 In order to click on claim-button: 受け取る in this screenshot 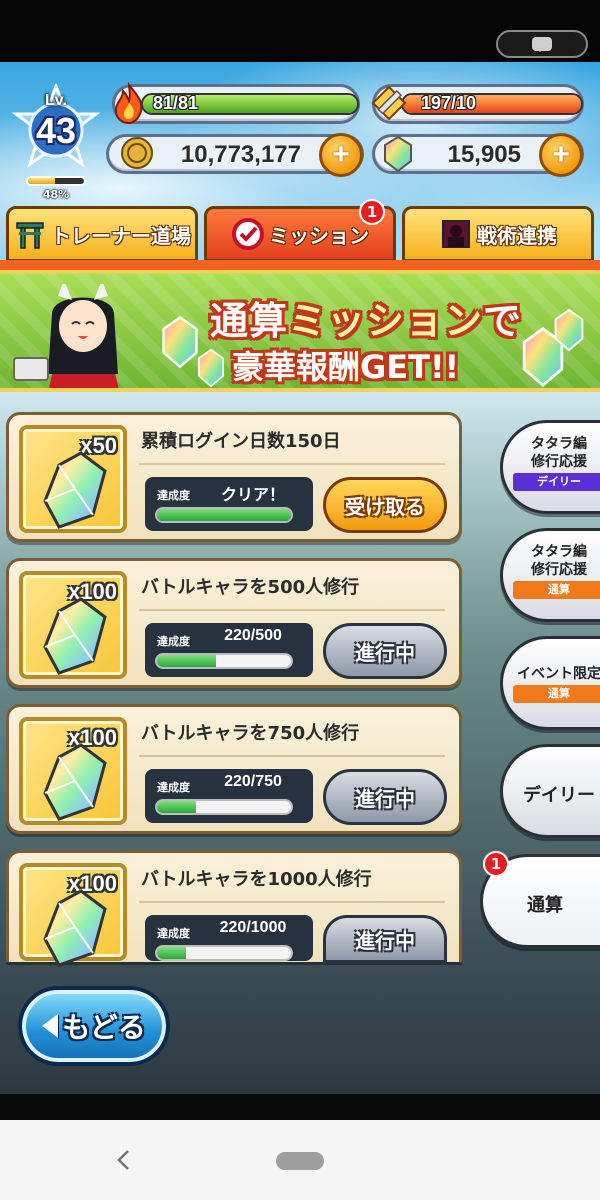, I will do `click(385, 505)`.